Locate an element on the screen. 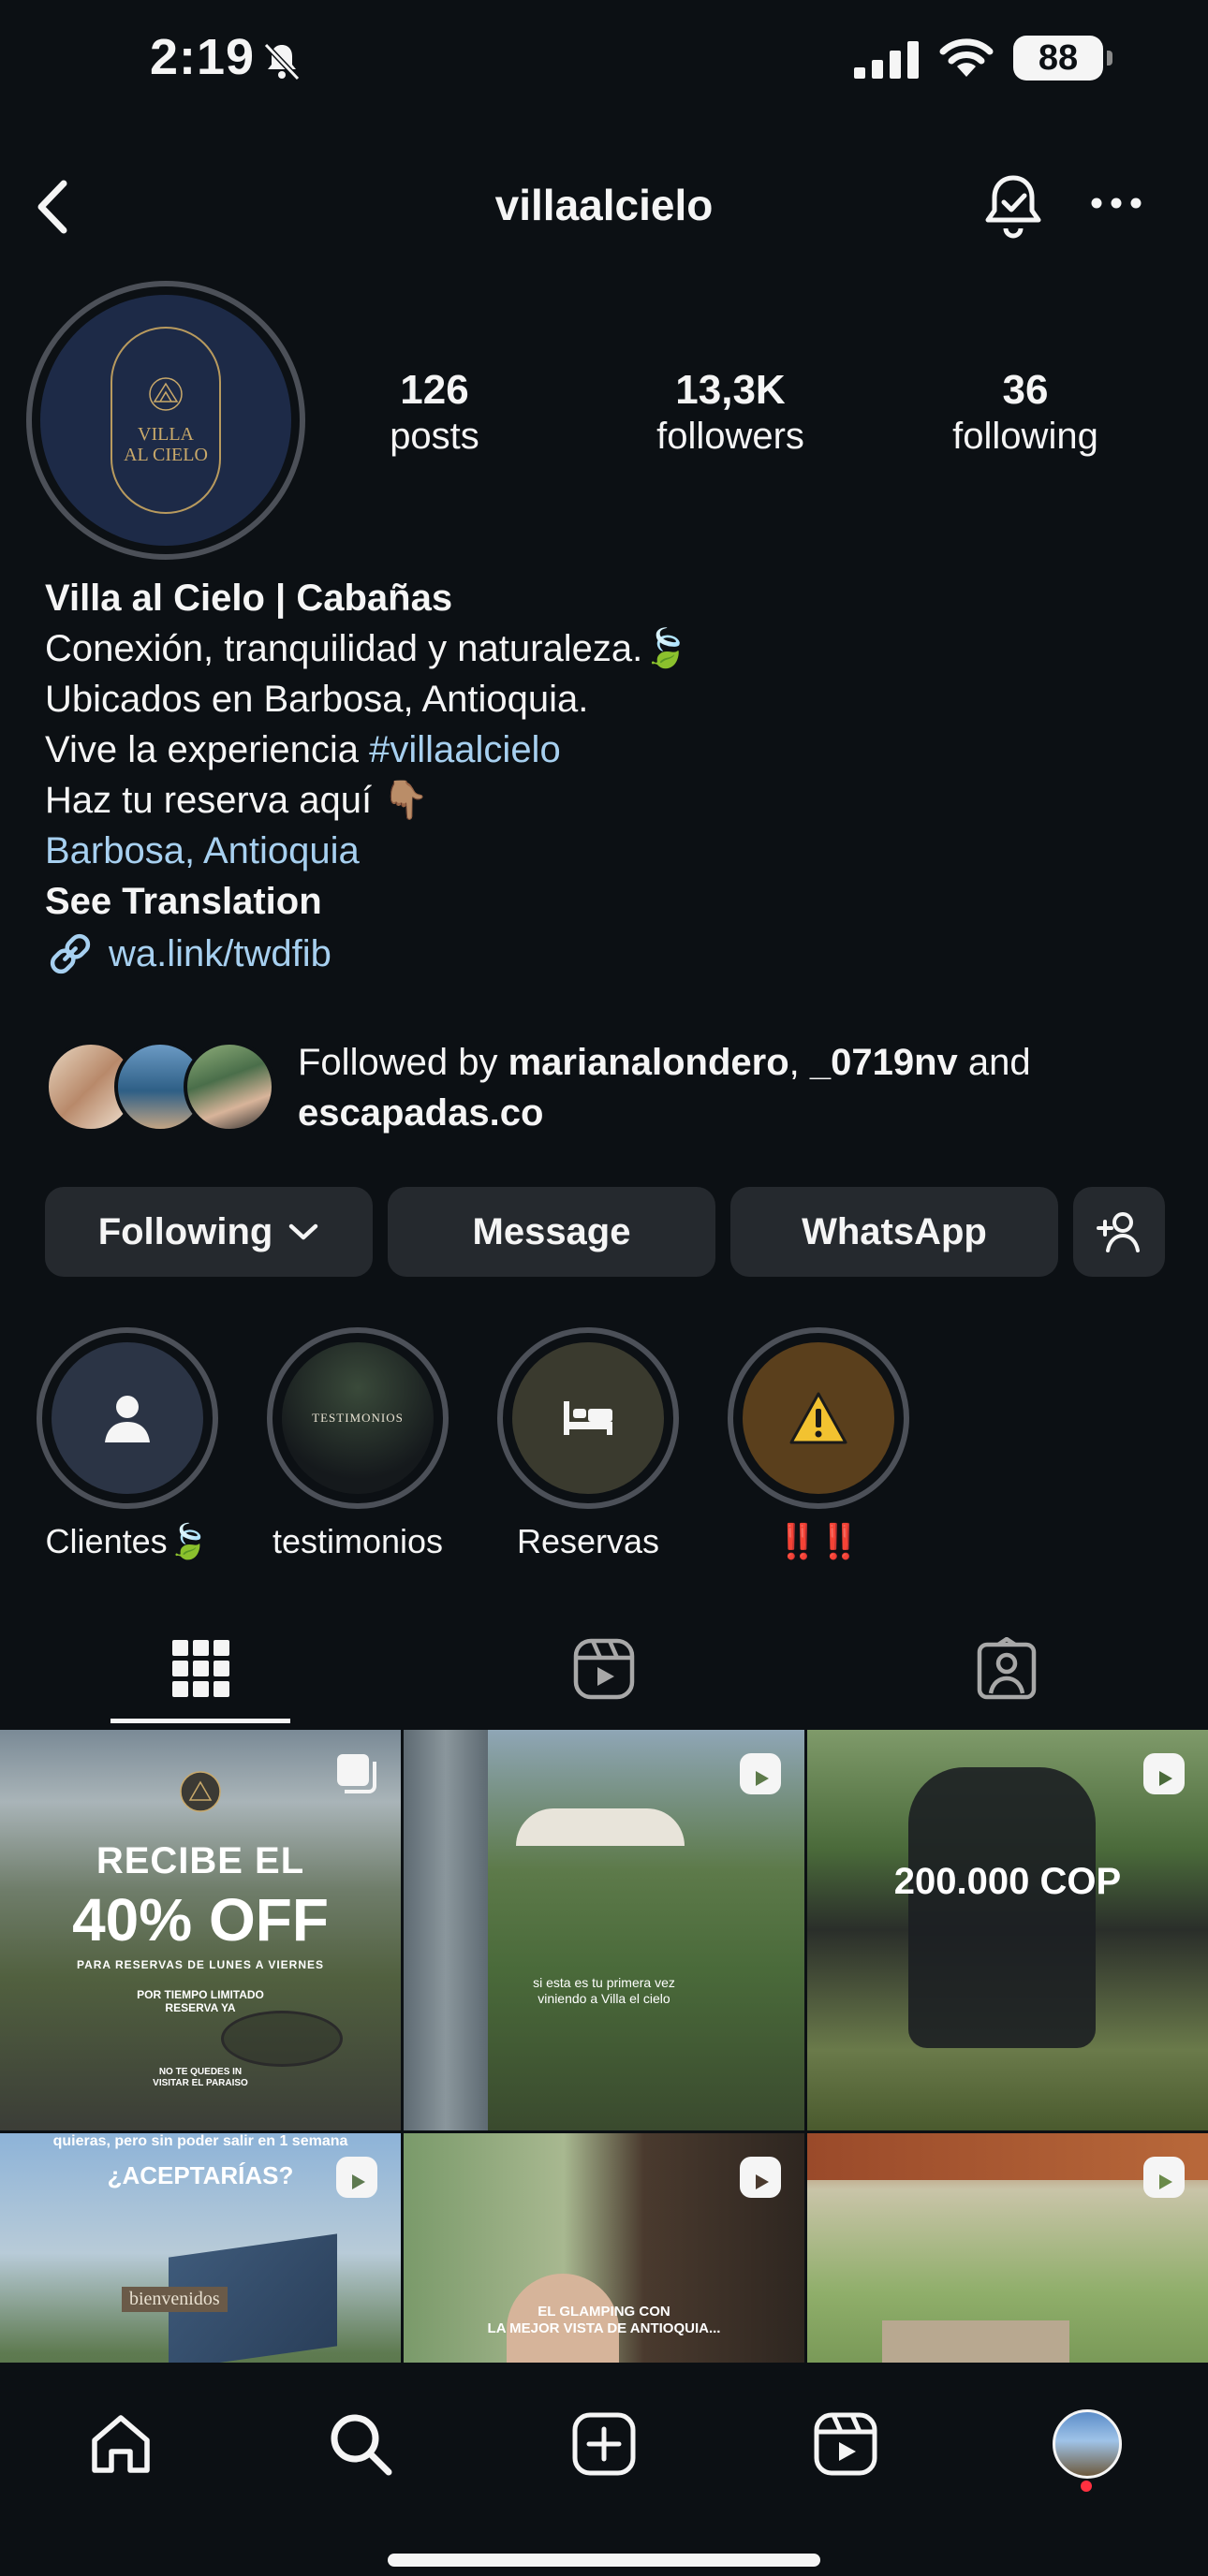  bio-hashtag-link: #villaalcielo is located at coordinates (465, 749).